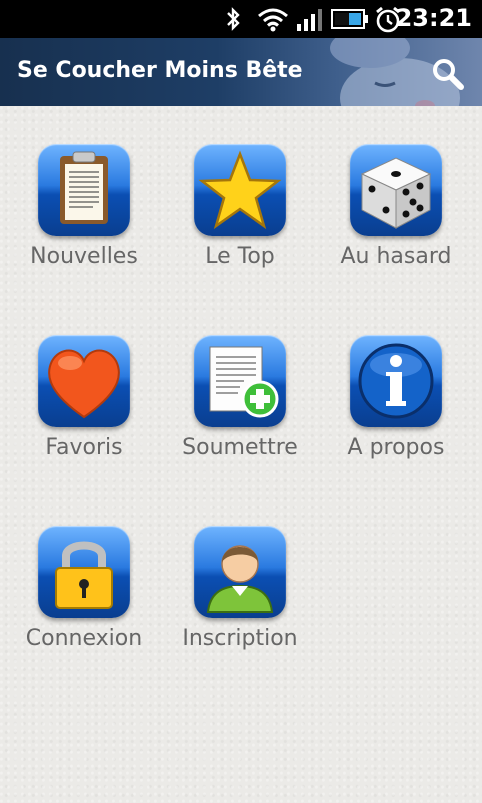 The width and height of the screenshot is (482, 803). What do you see at coordinates (448, 74) in the screenshot?
I see `search-icon` at bounding box center [448, 74].